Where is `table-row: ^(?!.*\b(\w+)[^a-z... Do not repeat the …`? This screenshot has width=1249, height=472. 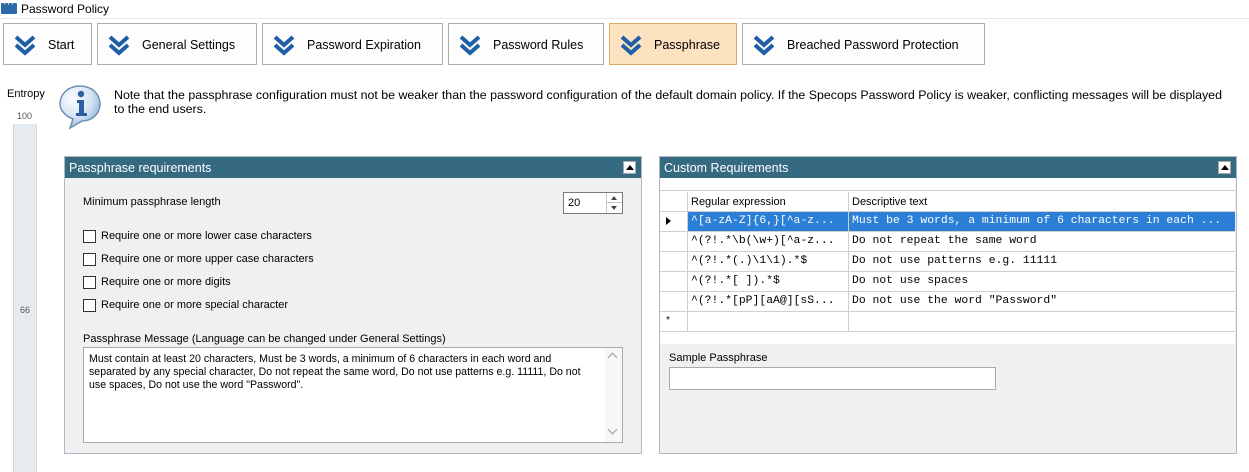
table-row: ^(?!.*\b(\w+)[^a-z... Do not repeat the … is located at coordinates (947, 242).